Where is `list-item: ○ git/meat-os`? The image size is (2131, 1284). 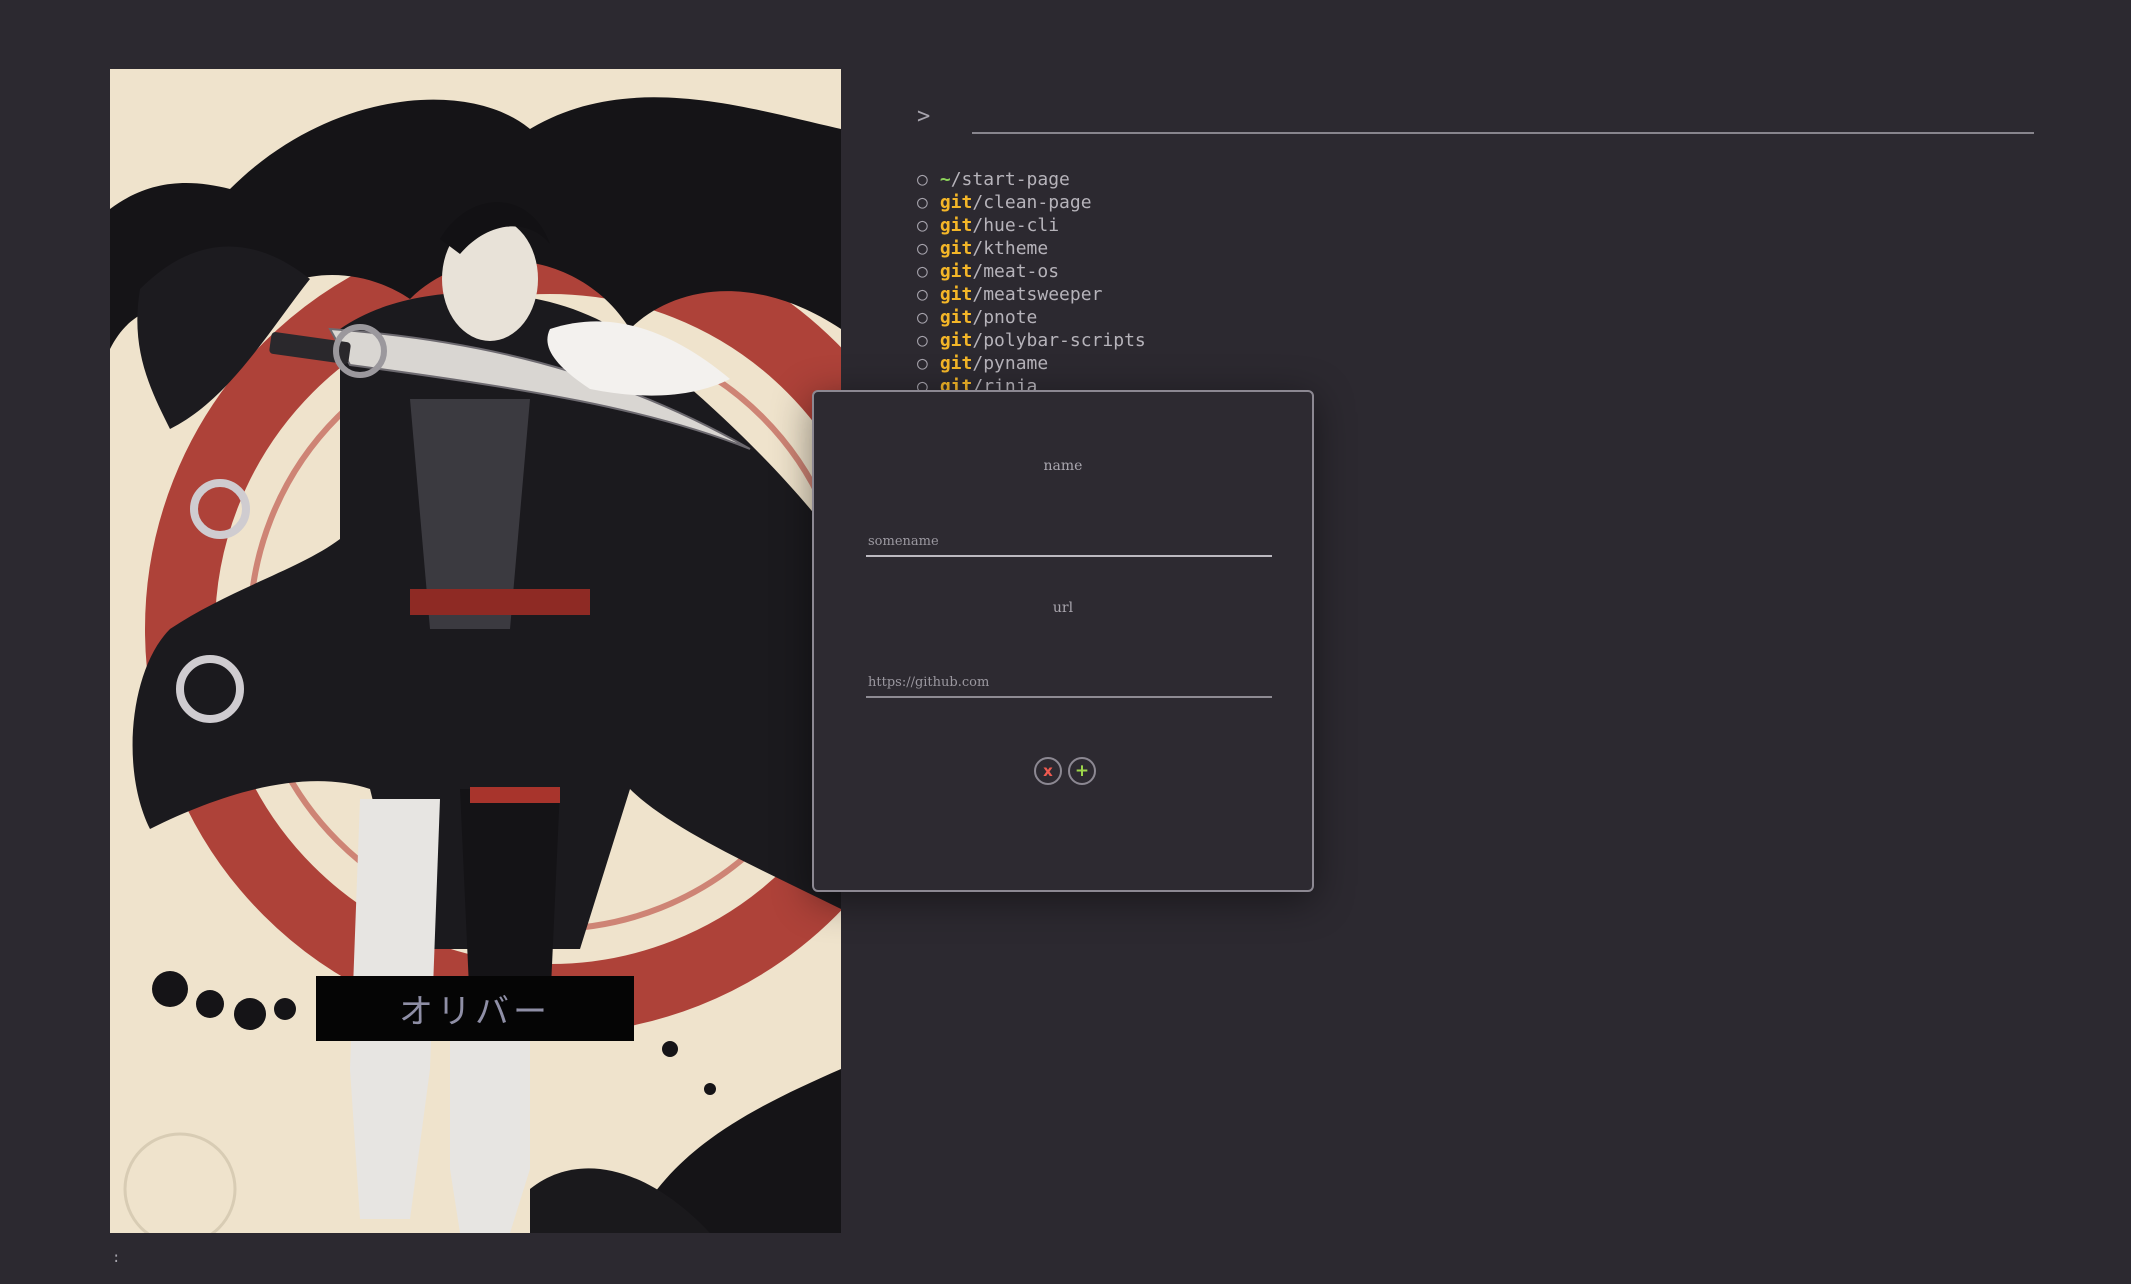 list-item: ○ git/meat-os is located at coordinates (1031, 271).